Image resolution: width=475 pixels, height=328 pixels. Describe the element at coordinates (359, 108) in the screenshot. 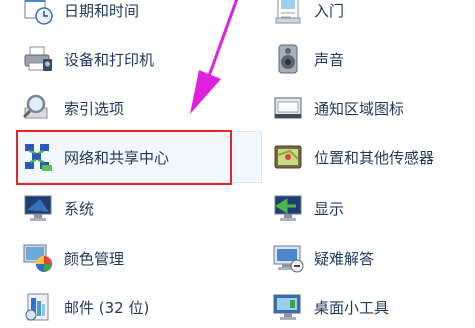

I see `item-label: 通知区域图标` at that location.